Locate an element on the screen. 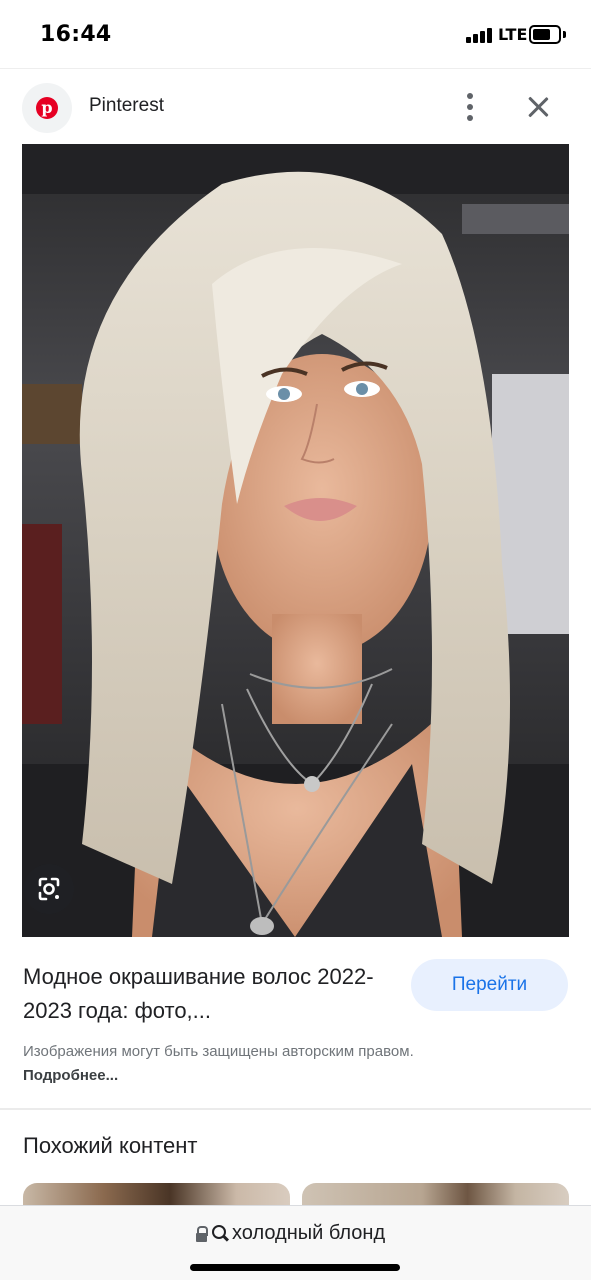 The image size is (591, 1280). close-icon is located at coordinates (538, 107).